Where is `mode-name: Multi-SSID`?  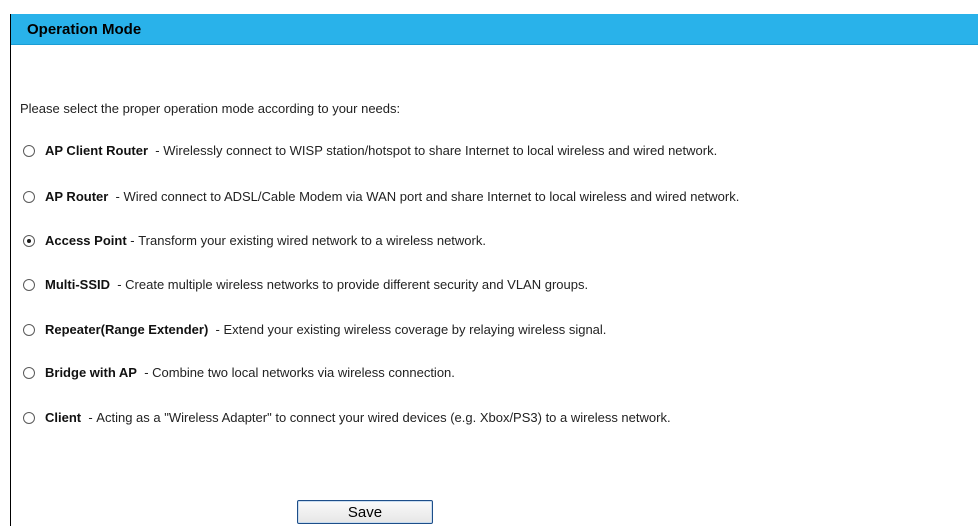 mode-name: Multi-SSID is located at coordinates (77, 284).